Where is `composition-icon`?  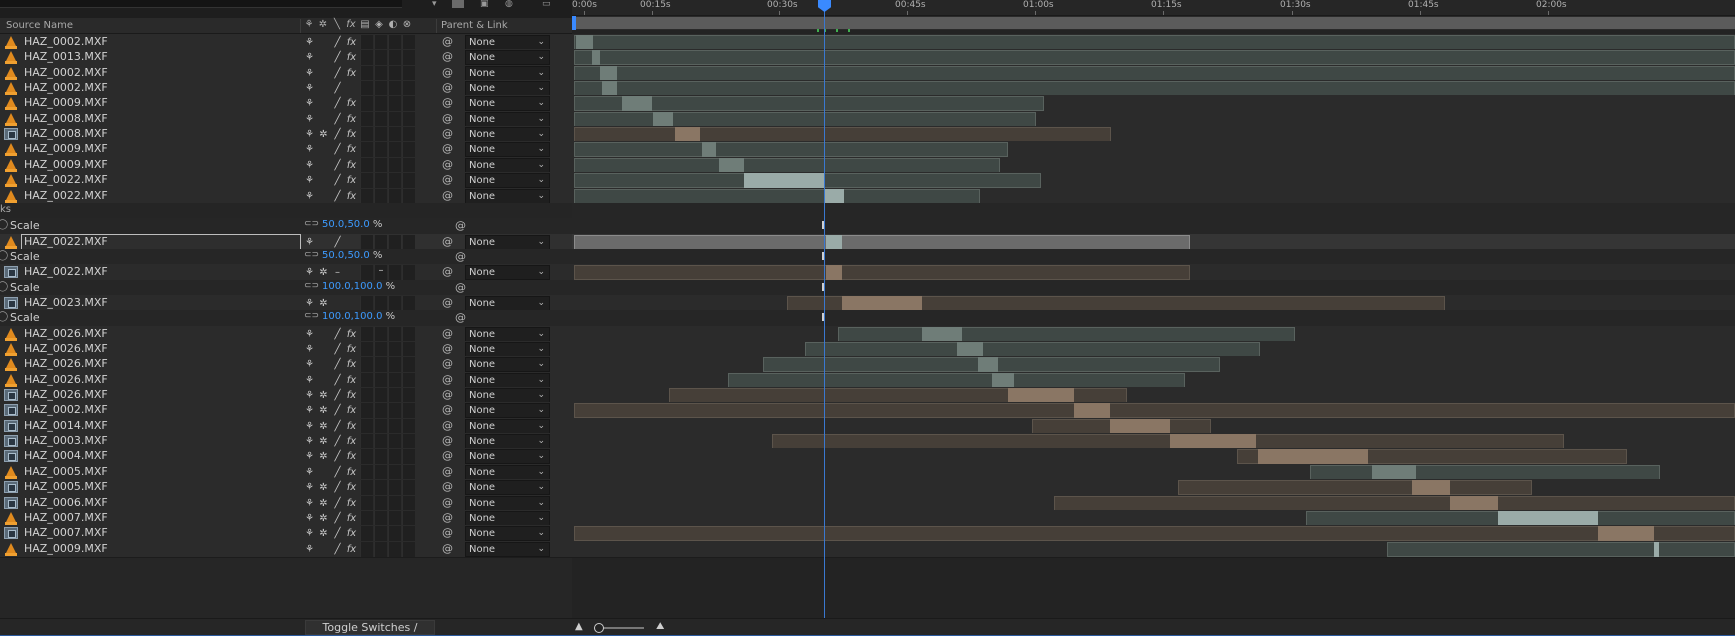 composition-icon is located at coordinates (458, 4).